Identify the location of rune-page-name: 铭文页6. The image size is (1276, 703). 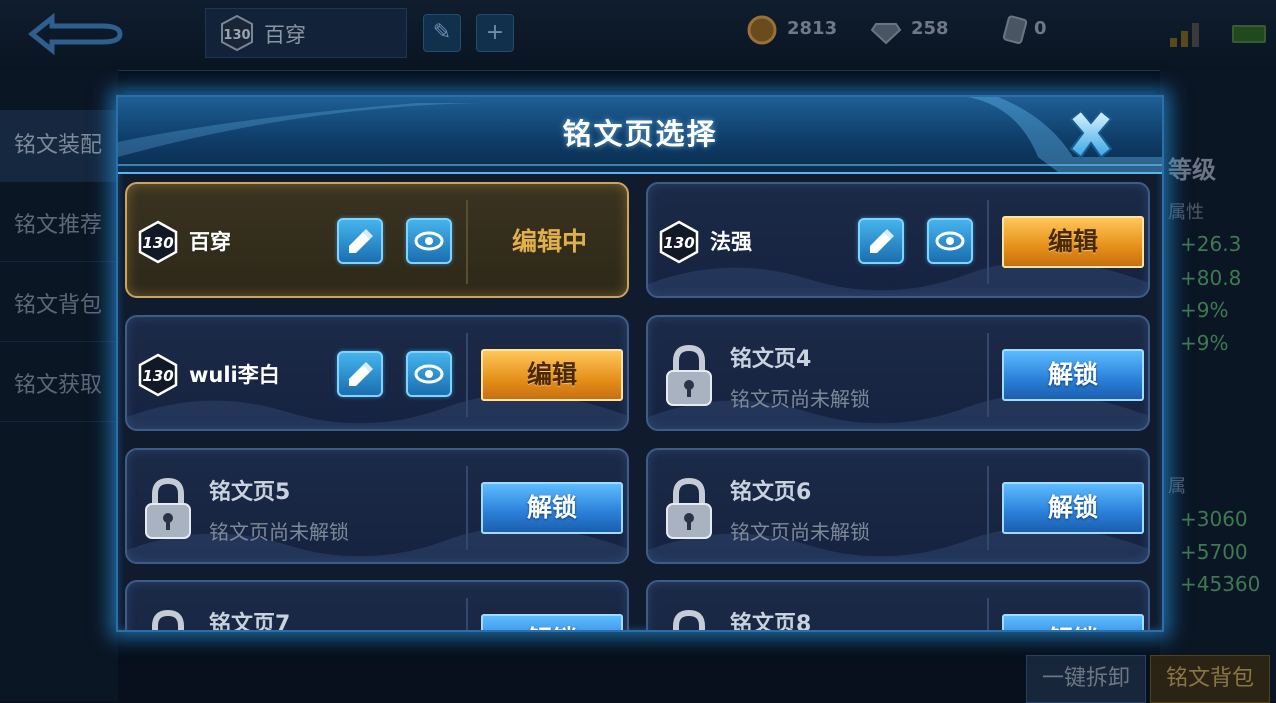
(771, 492).